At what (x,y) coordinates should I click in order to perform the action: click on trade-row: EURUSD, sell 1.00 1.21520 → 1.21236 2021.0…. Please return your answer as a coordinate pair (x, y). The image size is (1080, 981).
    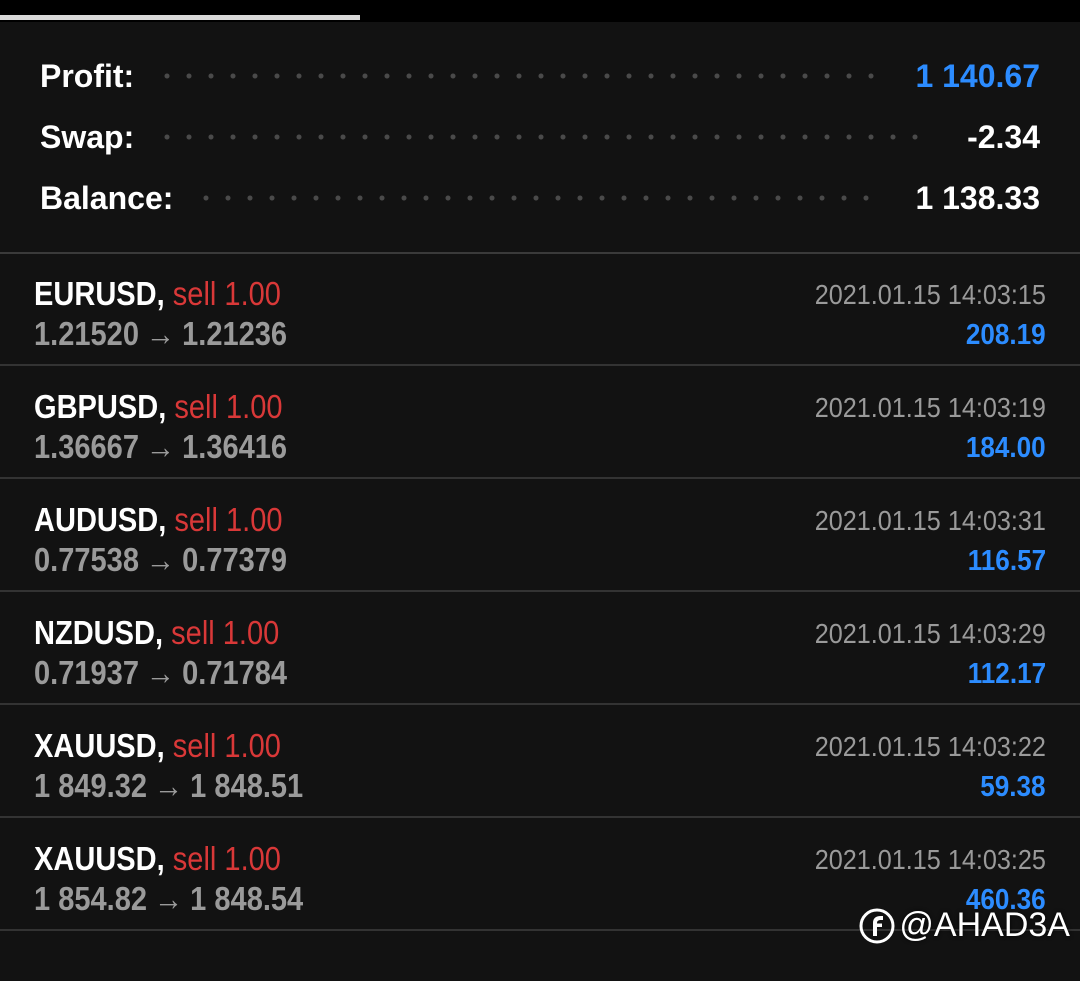
    Looking at the image, I should click on (540, 310).